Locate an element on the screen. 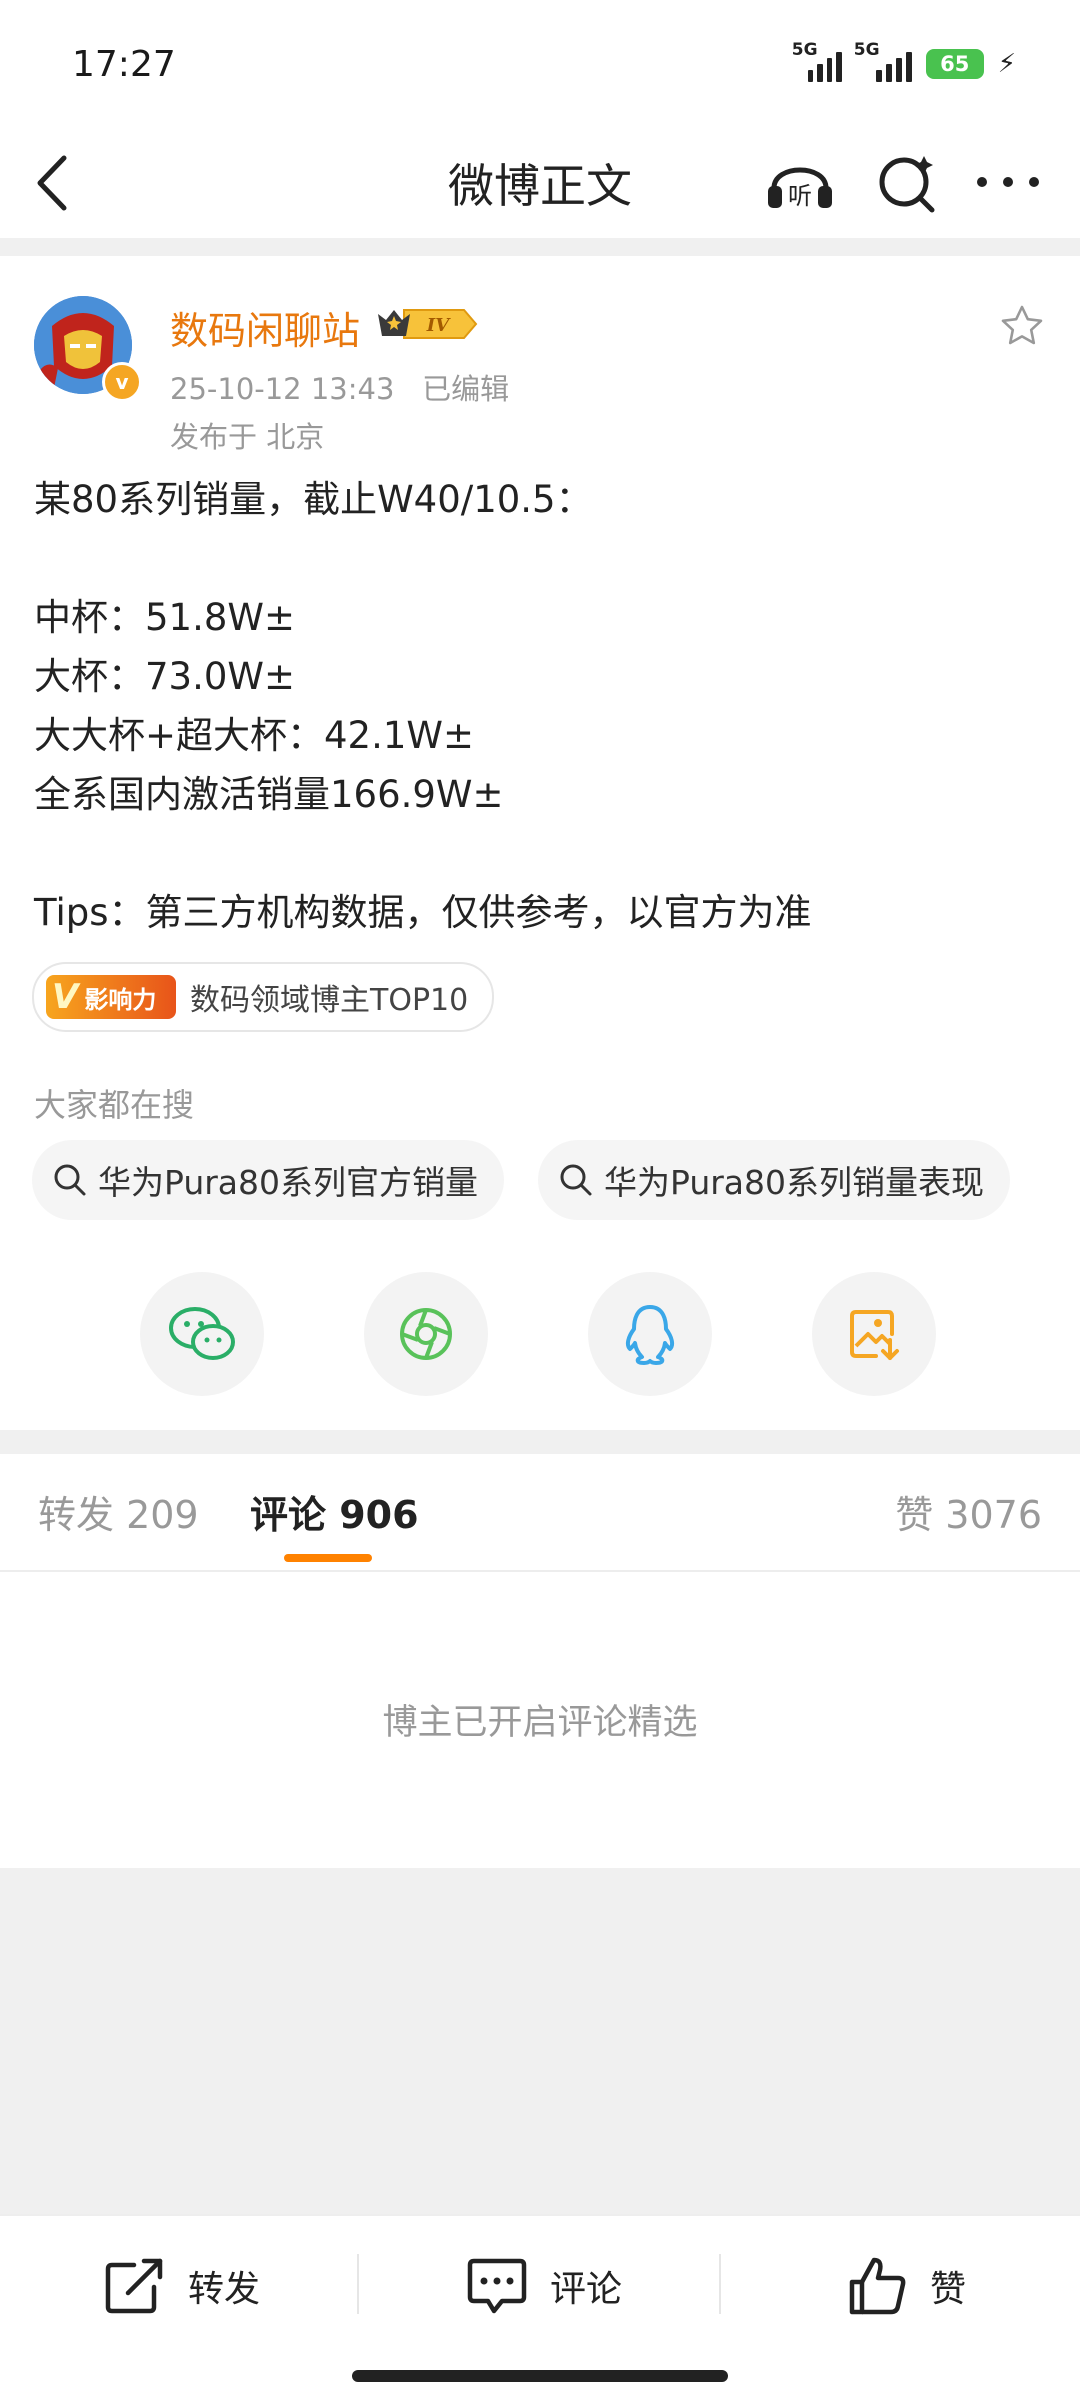  moments-icon is located at coordinates (426, 1334).